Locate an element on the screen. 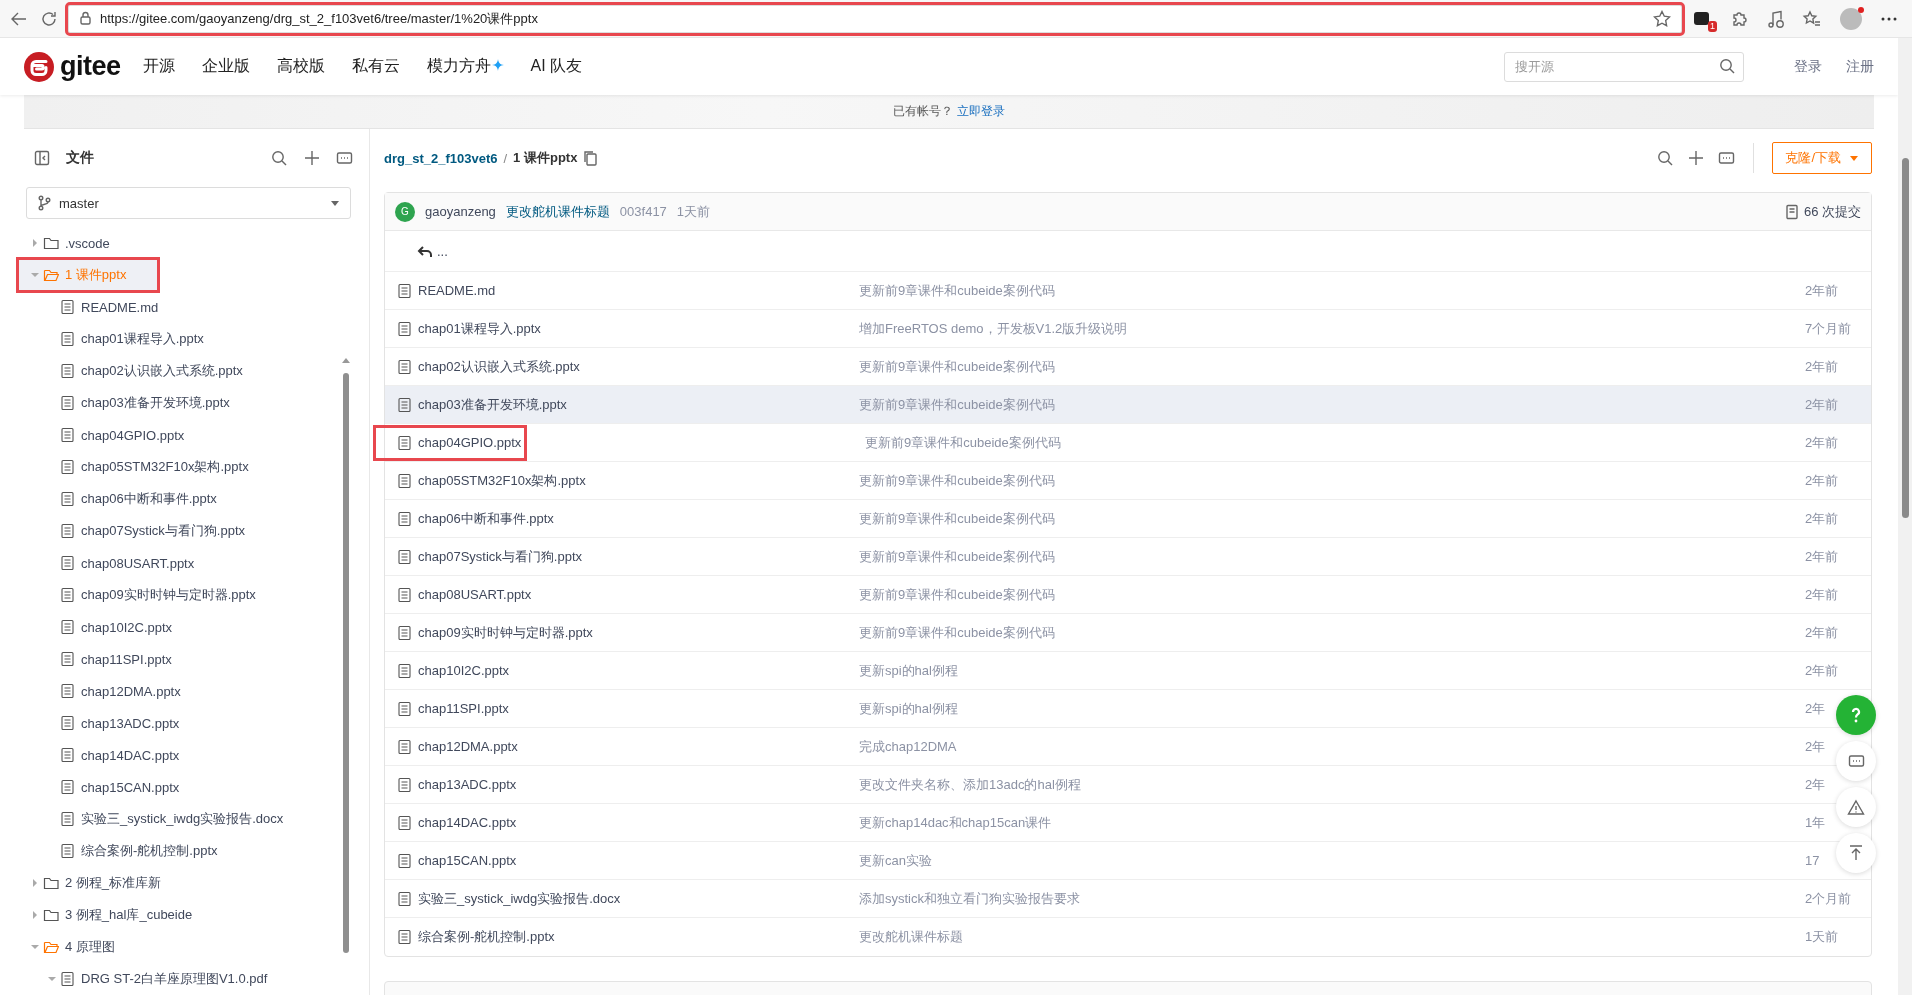  file-link: chap06中断和事件.pptx is located at coordinates (625, 518).